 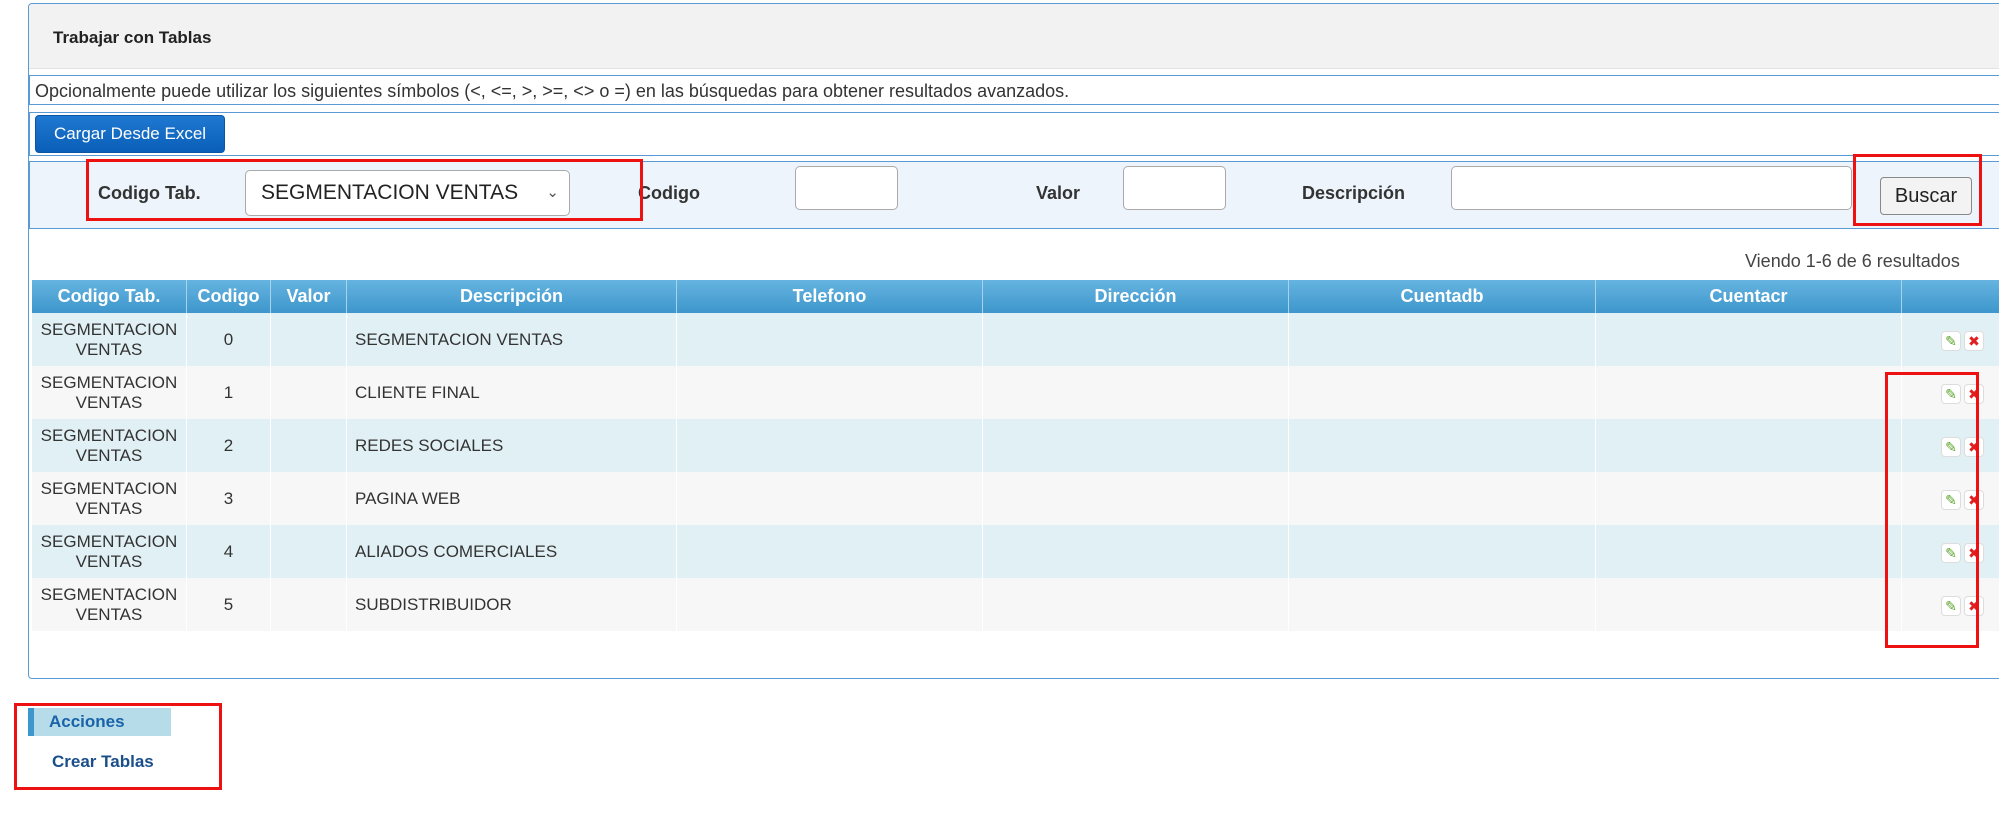 I want to click on cell-descripcion: ALIADOS COMERCIALES, so click(x=512, y=551).